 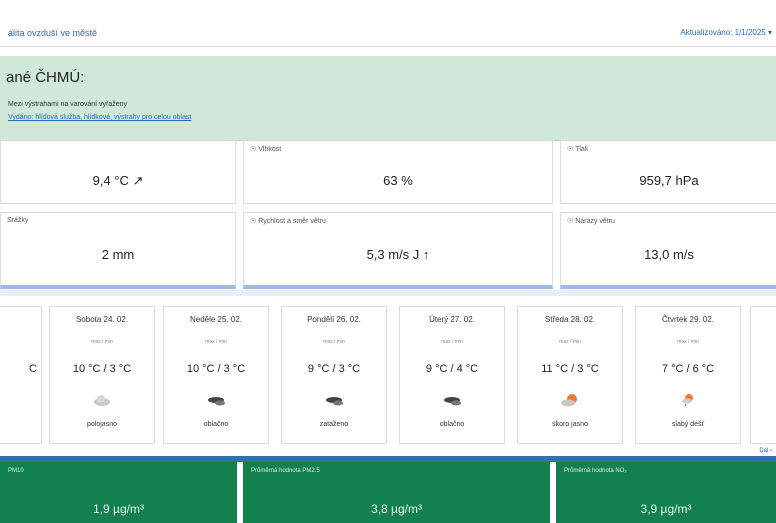 What do you see at coordinates (688, 424) in the screenshot?
I see `day-desc: slabý déšť` at bounding box center [688, 424].